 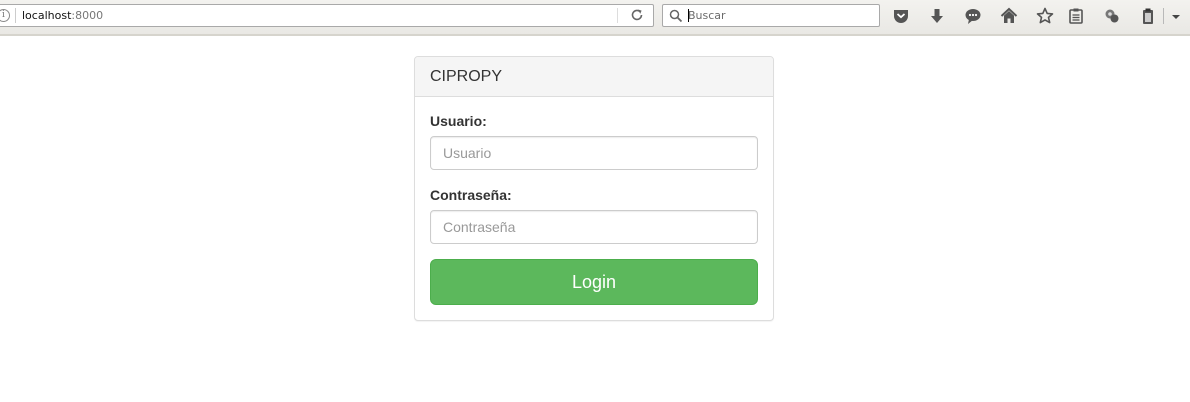 I want to click on reload-divider, so click(x=617, y=15).